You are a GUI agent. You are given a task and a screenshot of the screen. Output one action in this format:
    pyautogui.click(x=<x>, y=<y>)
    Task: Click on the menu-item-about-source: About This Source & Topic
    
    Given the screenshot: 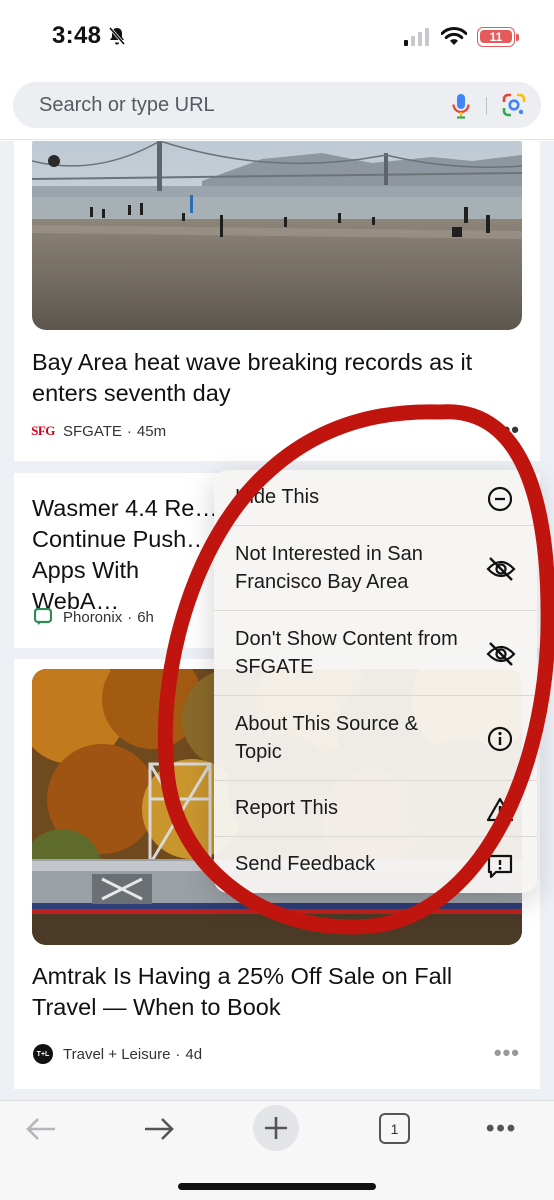 What is the action you would take?
    pyautogui.click(x=375, y=738)
    